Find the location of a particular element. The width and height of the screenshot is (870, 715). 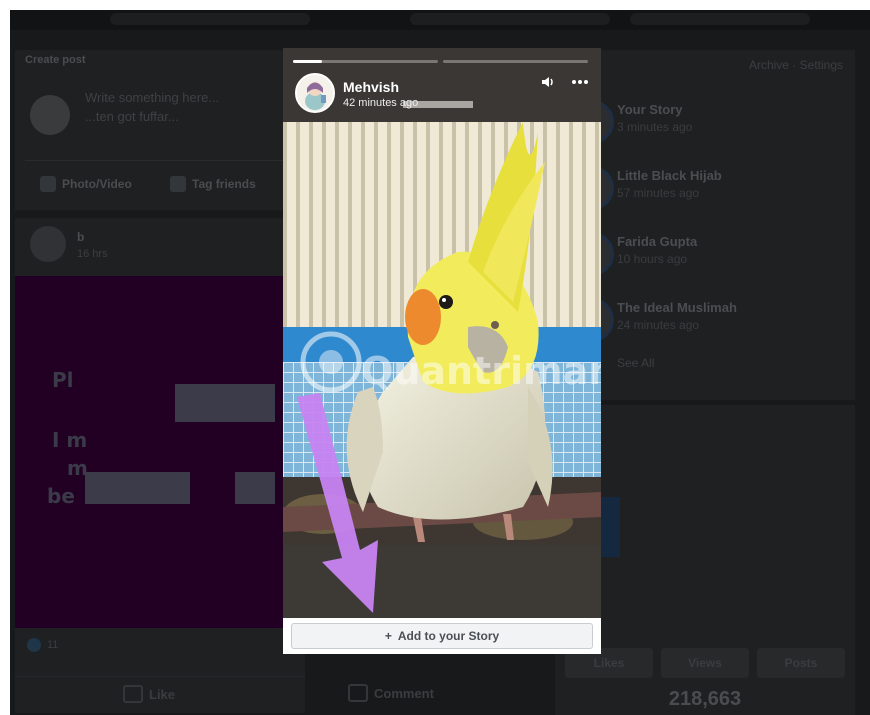

search-bar is located at coordinates (210, 19).